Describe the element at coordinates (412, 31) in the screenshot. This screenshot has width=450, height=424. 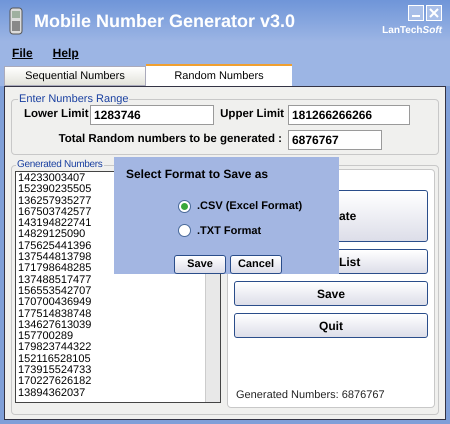
I see `brand-label: LanTechSoft` at that location.